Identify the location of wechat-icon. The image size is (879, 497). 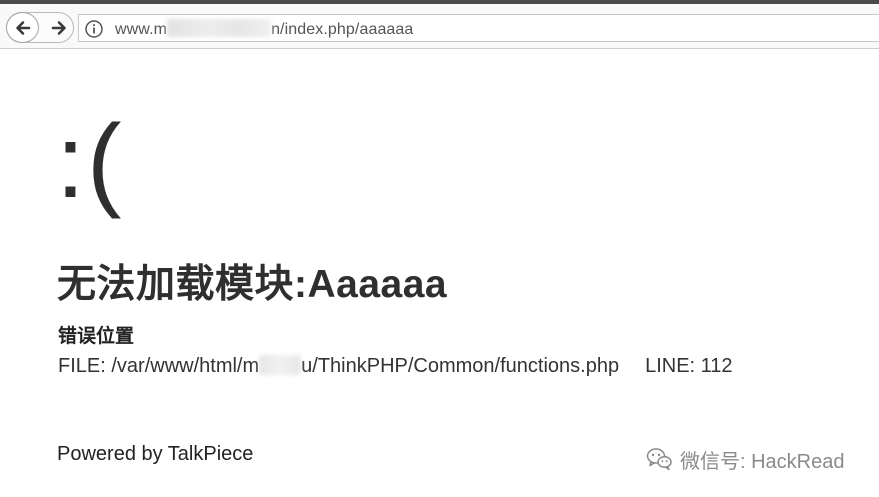
(659, 459).